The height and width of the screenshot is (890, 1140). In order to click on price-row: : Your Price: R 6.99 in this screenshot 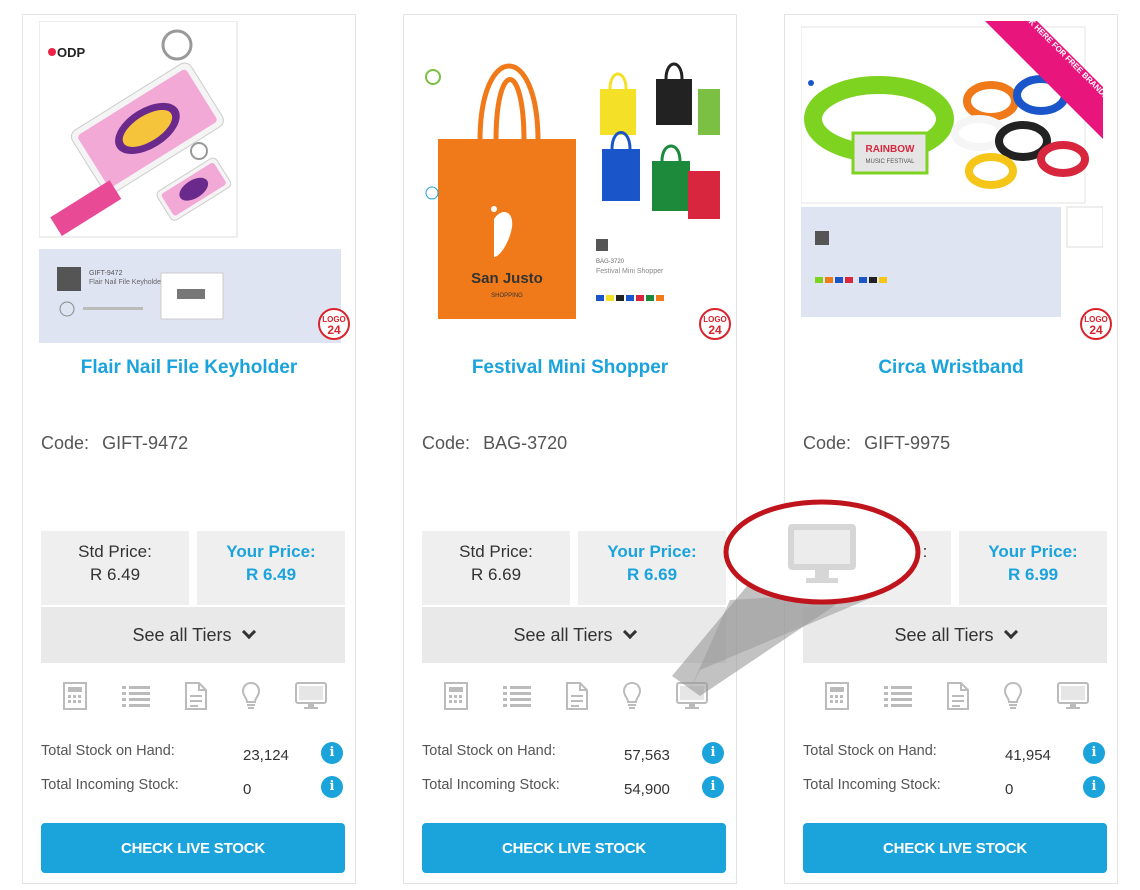, I will do `click(955, 568)`.